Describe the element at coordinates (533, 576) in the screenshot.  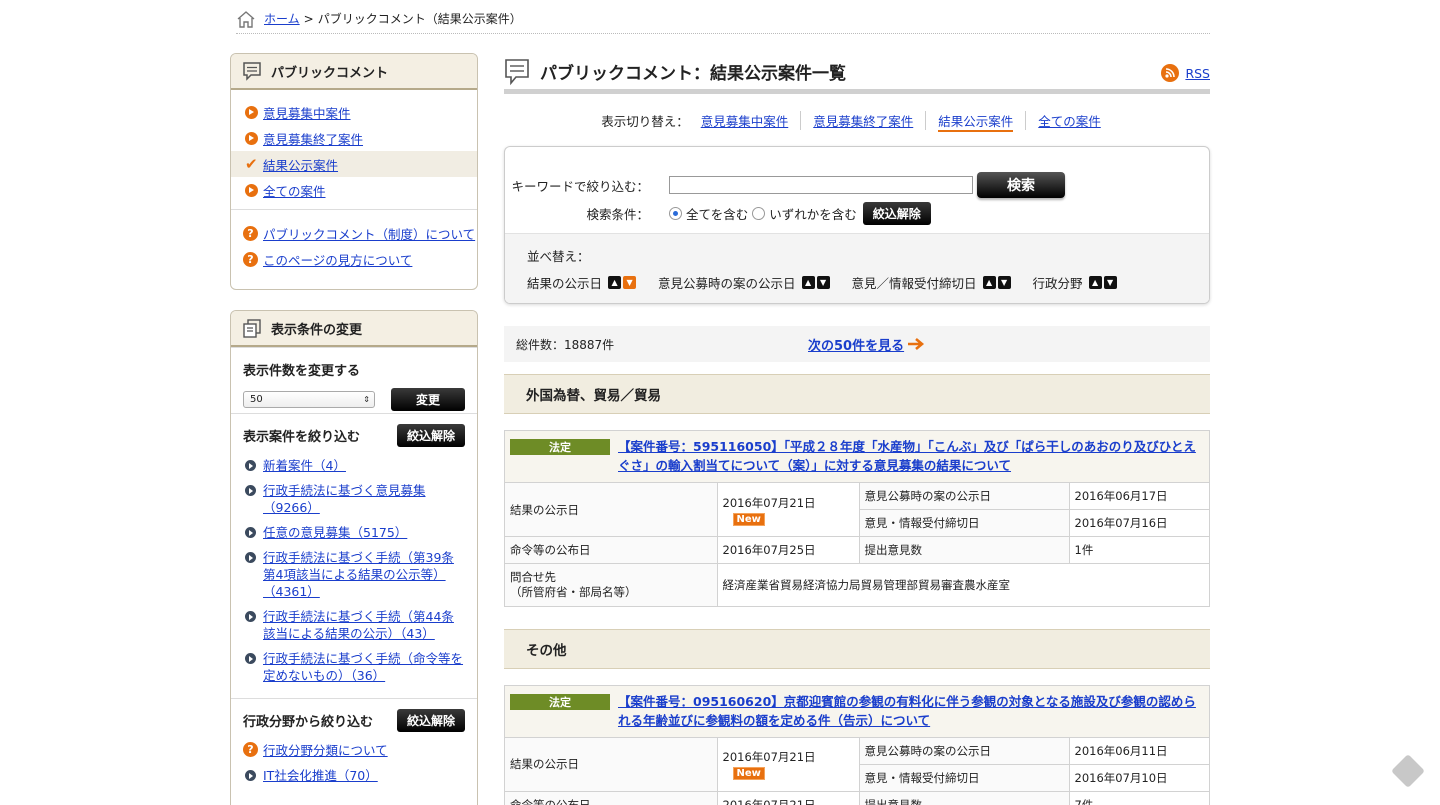
I see `contact-label-line1: 問合せ先` at that location.